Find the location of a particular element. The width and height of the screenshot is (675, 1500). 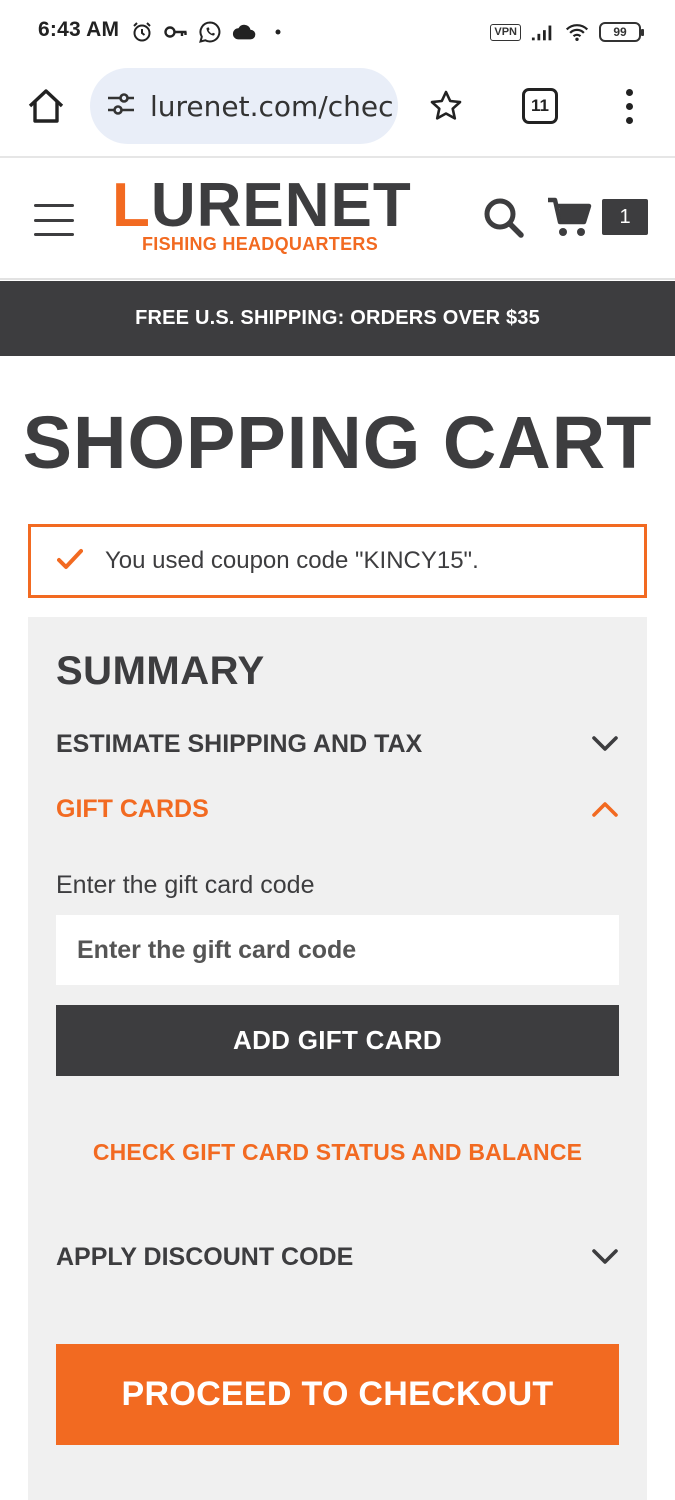

free-shipping-banner: FREE U.S. SHIPPING: ORDERS OVER $35 is located at coordinates (337, 318).